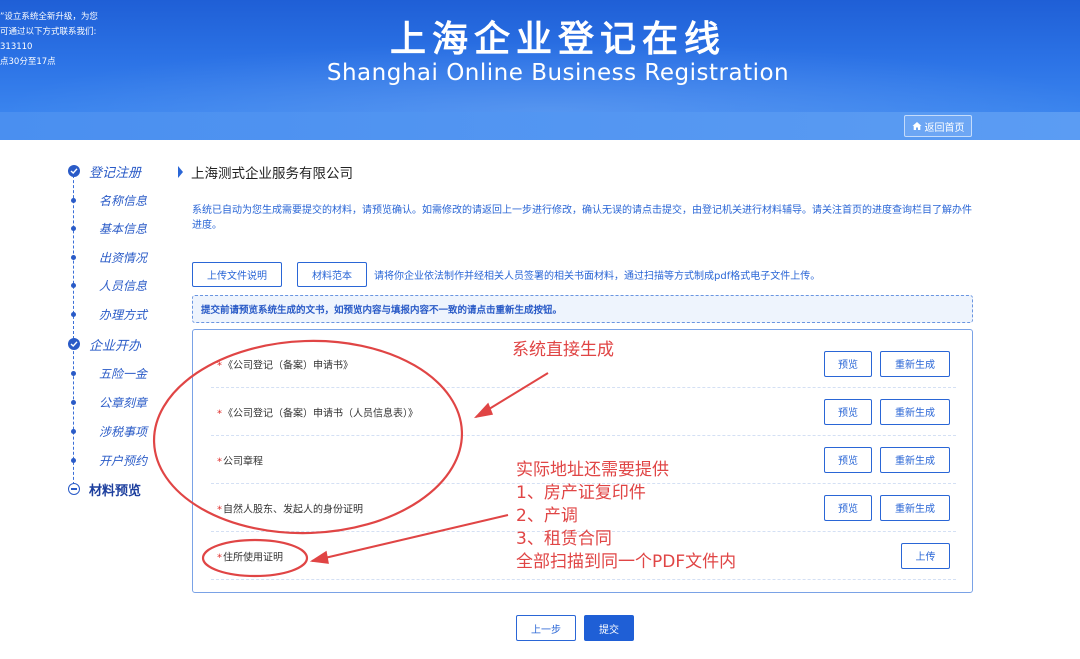 This screenshot has height=659, width=1080. I want to click on sidebar-item-tax: 涉税事项, so click(103, 431).